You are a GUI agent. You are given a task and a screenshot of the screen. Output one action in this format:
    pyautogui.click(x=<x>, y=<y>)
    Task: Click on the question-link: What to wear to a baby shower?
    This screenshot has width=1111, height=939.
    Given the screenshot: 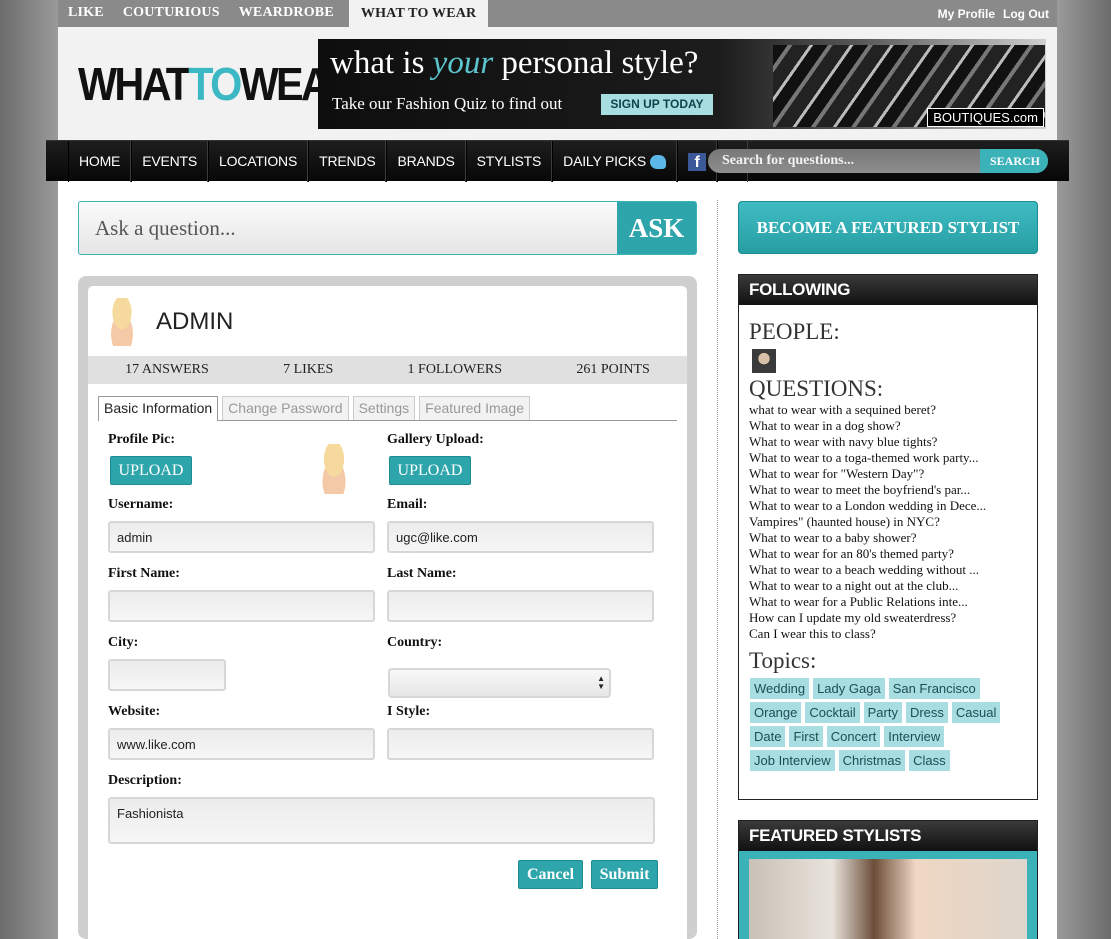 What is the action you would take?
    pyautogui.click(x=893, y=538)
    